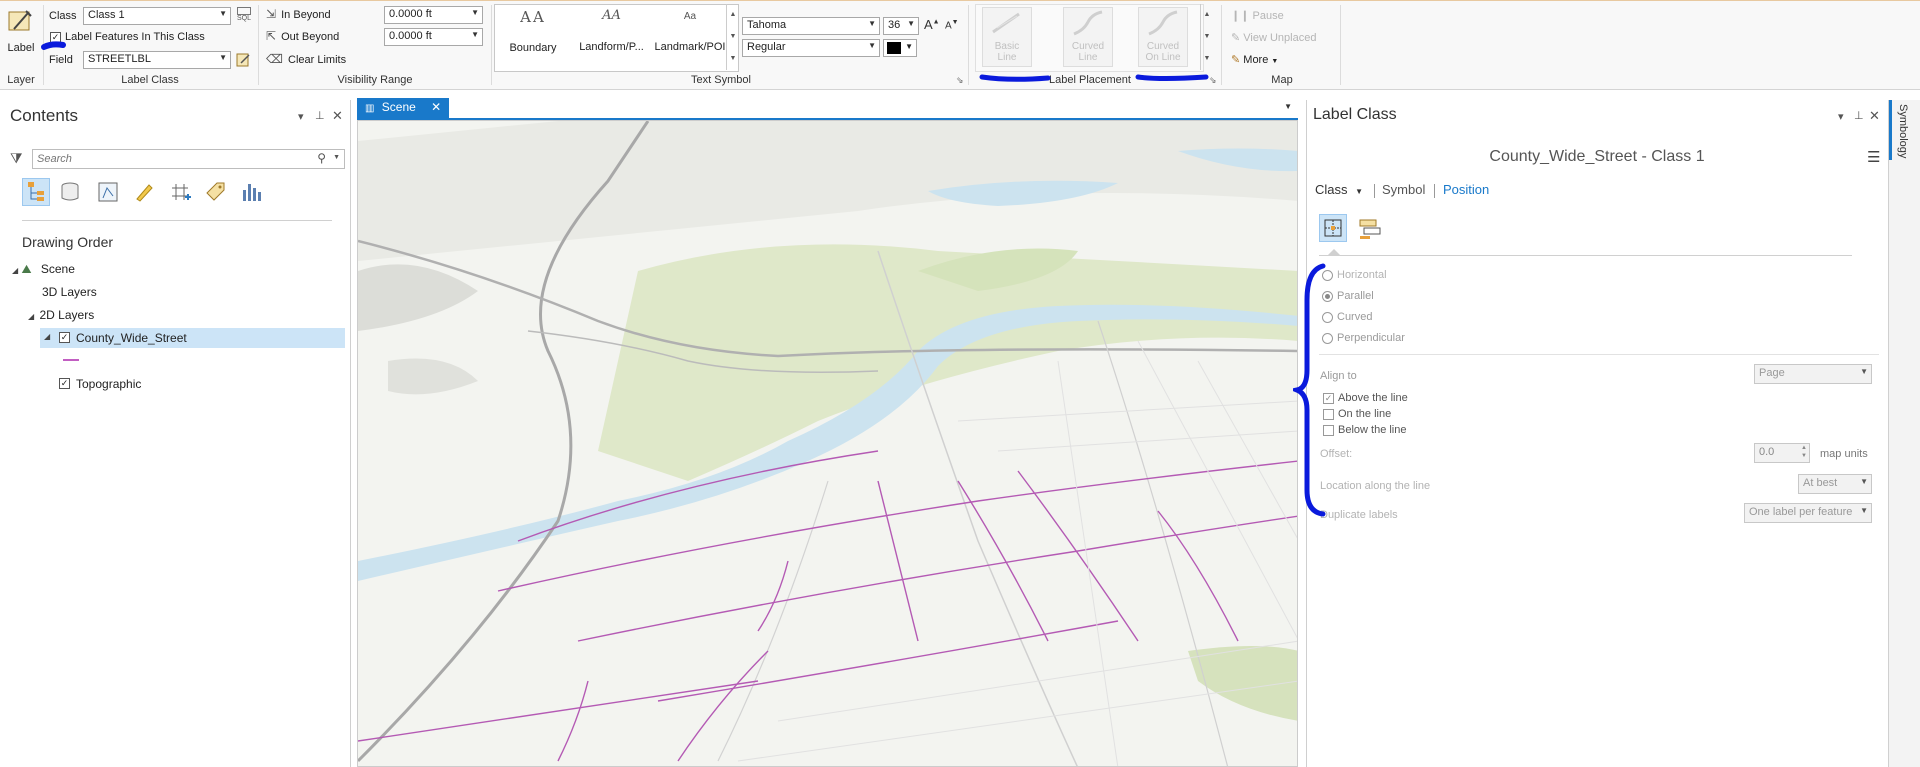 This screenshot has height=767, width=1920. I want to click on contents-title: Contents, so click(44, 115).